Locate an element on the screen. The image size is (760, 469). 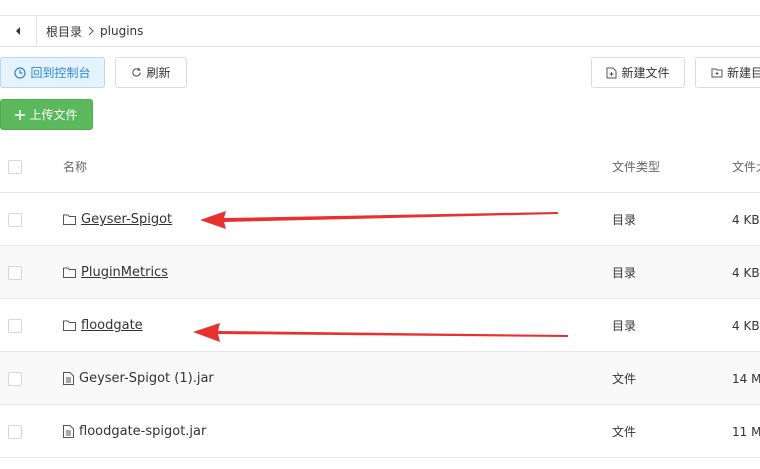
breadcrumb-current: plugins is located at coordinates (122, 31).